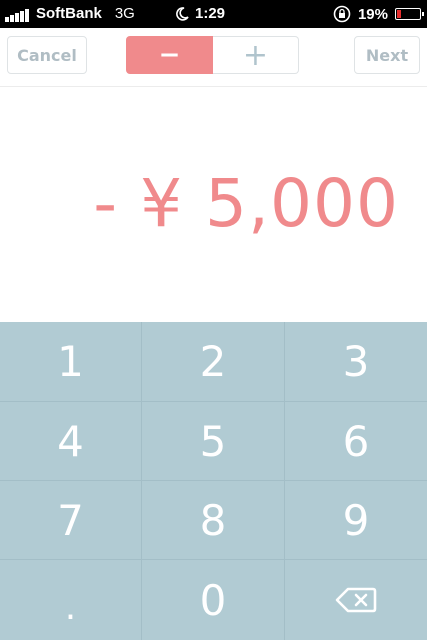  I want to click on key-2: 2, so click(213, 362).